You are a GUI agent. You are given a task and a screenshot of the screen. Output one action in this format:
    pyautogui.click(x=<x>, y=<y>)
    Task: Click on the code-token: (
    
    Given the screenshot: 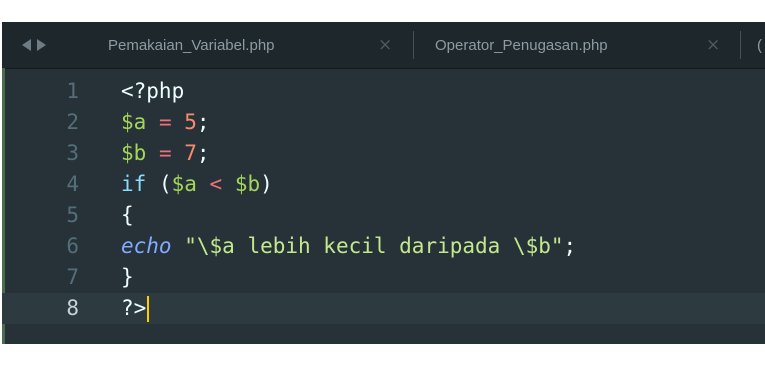 What is the action you would take?
    pyautogui.click(x=159, y=184)
    